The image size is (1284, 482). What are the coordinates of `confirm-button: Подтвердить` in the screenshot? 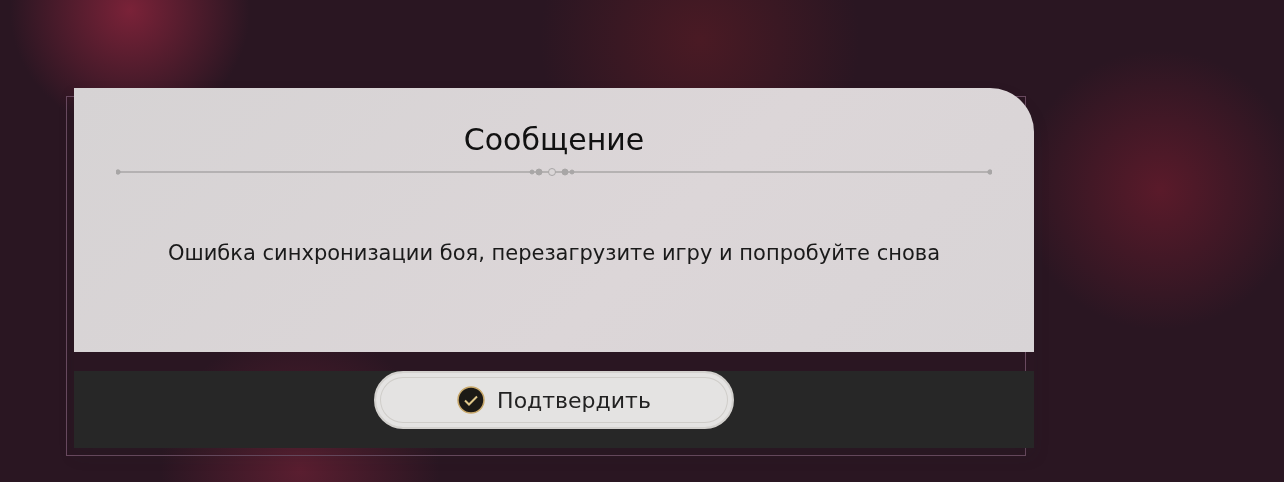 It's located at (554, 400).